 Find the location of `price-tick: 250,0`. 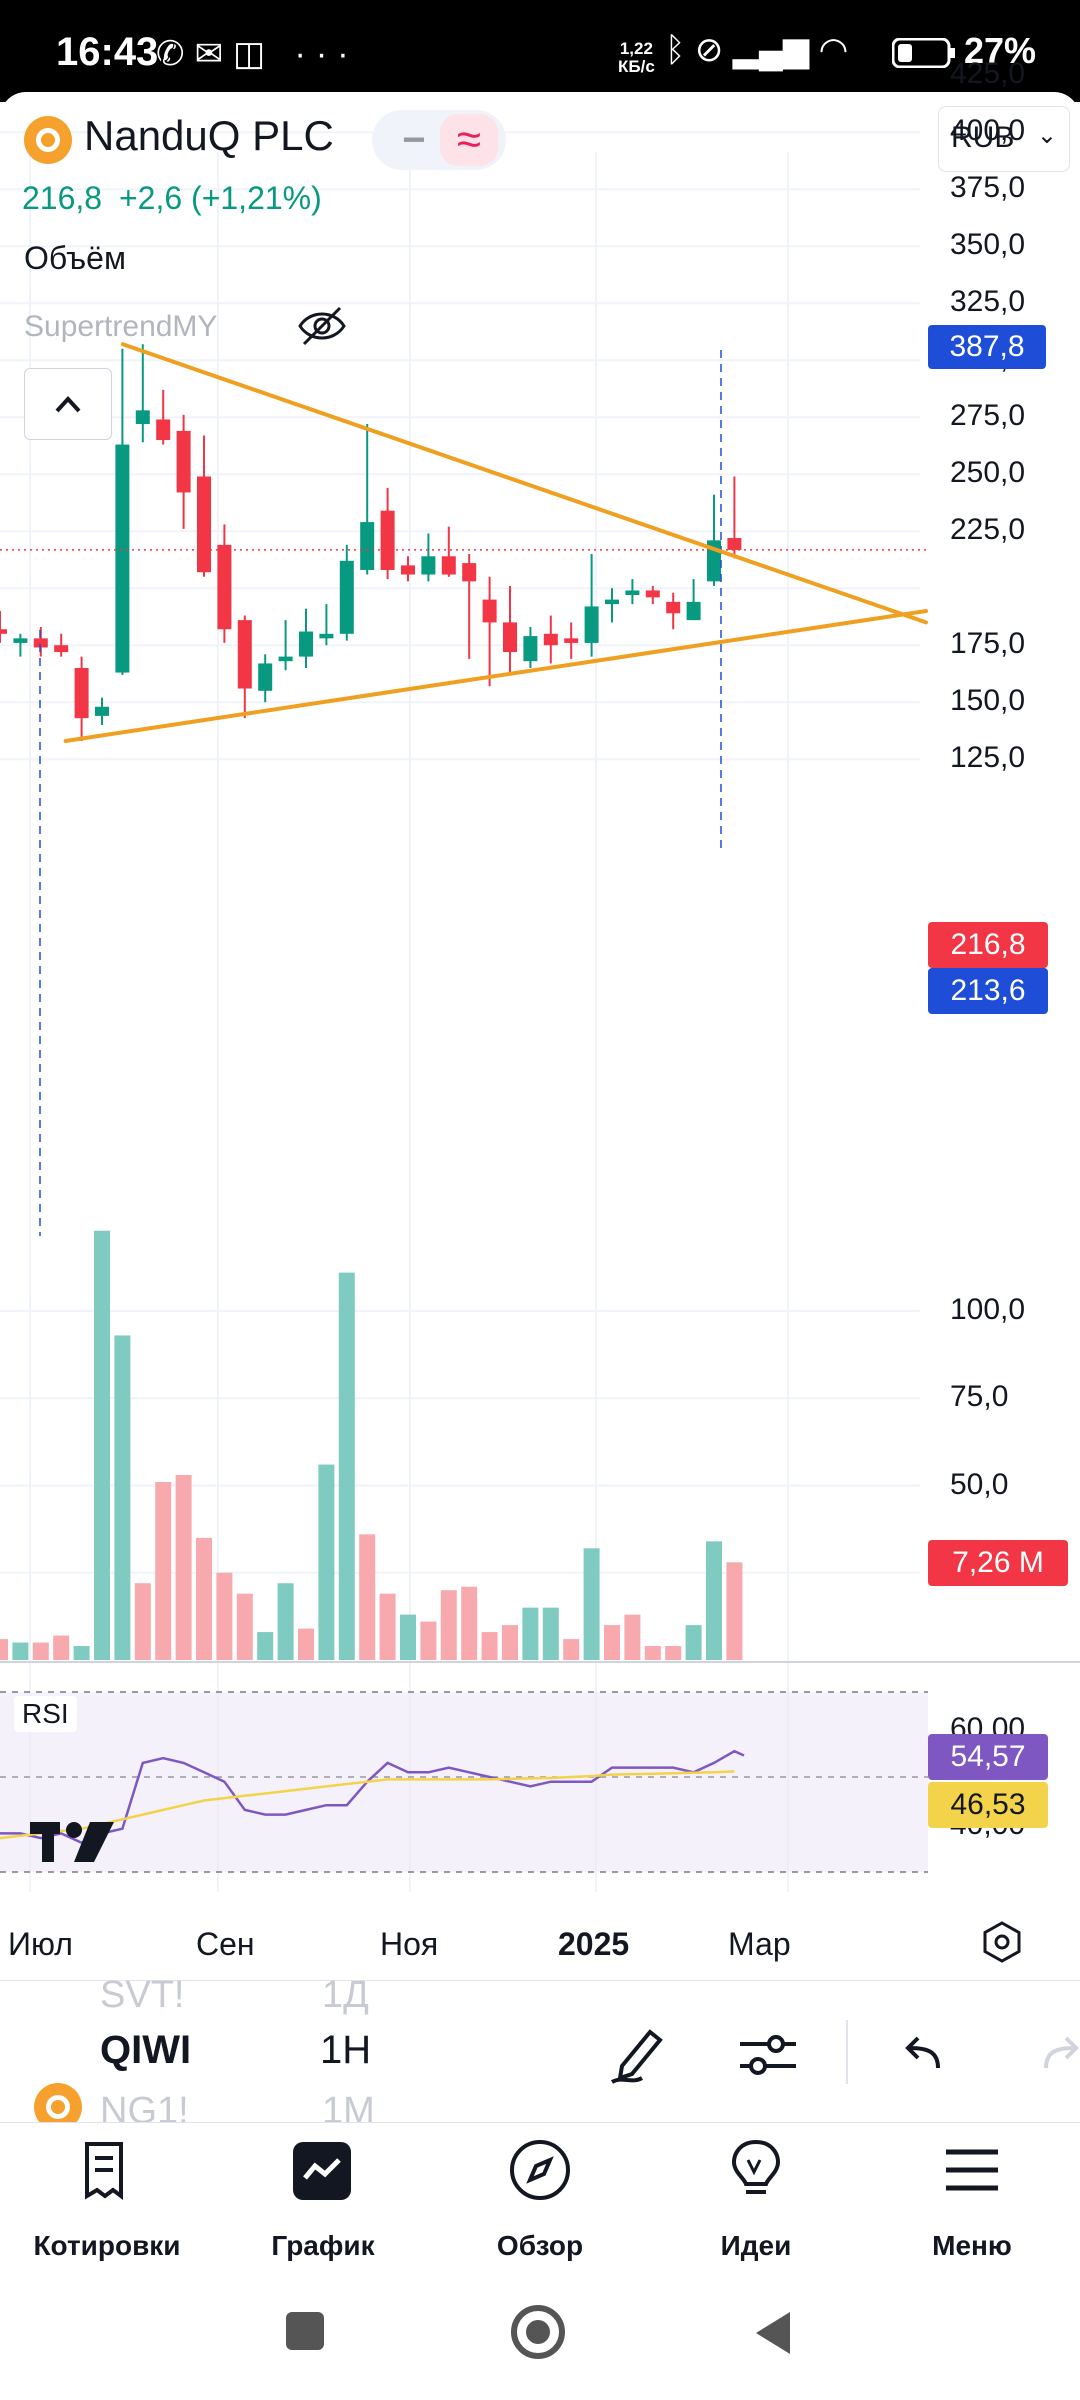

price-tick: 250,0 is located at coordinates (988, 472).